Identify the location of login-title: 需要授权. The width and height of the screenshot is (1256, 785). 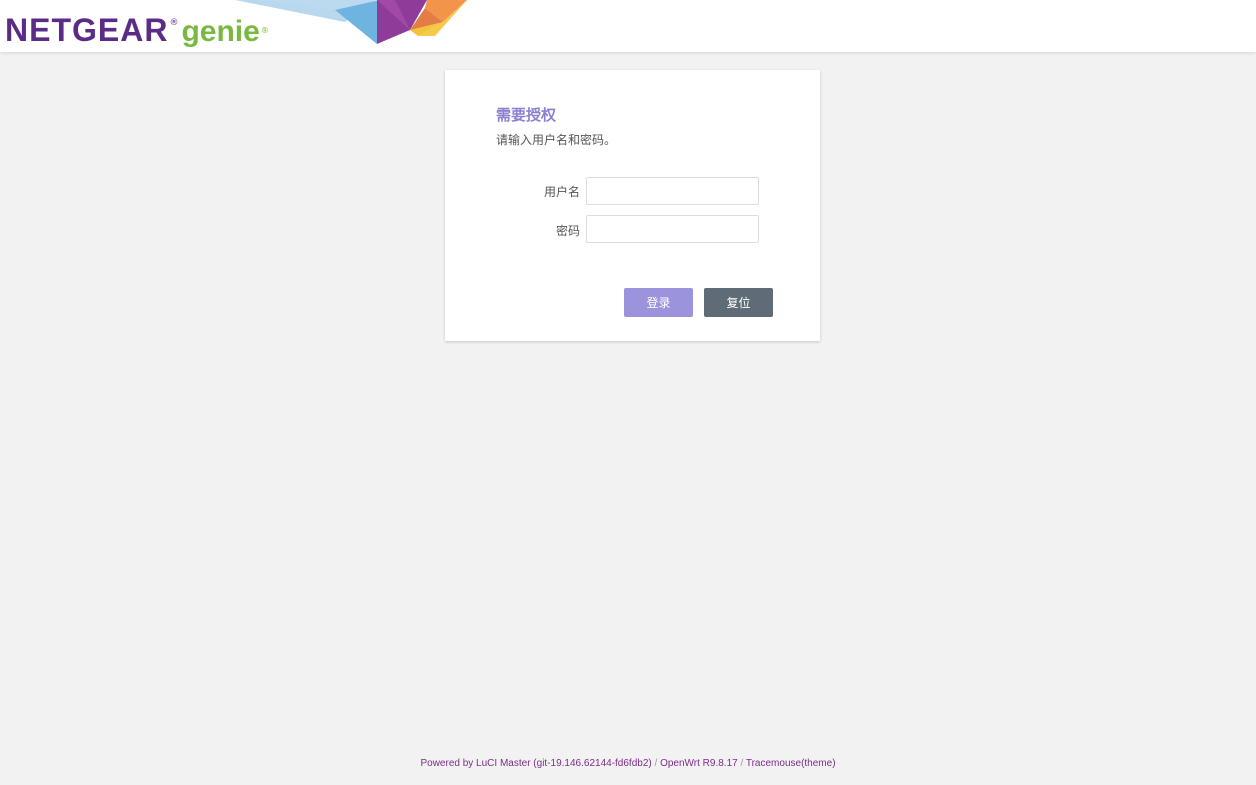
(526, 115).